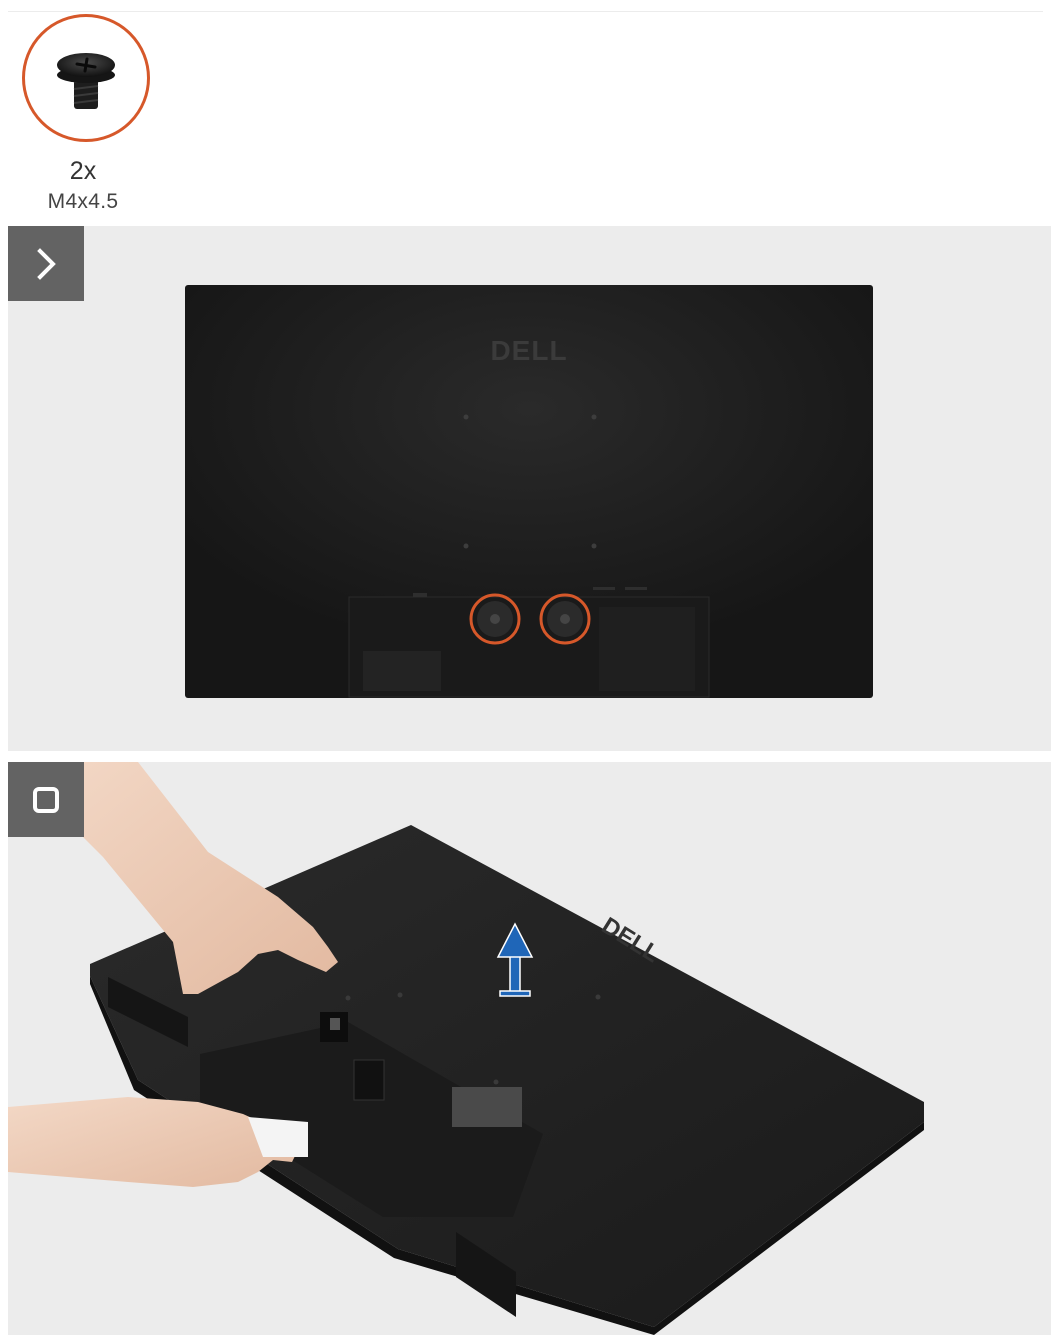 The image size is (1051, 1335). Describe the element at coordinates (528, 350) in the screenshot. I see `dell-logo: DELL` at that location.